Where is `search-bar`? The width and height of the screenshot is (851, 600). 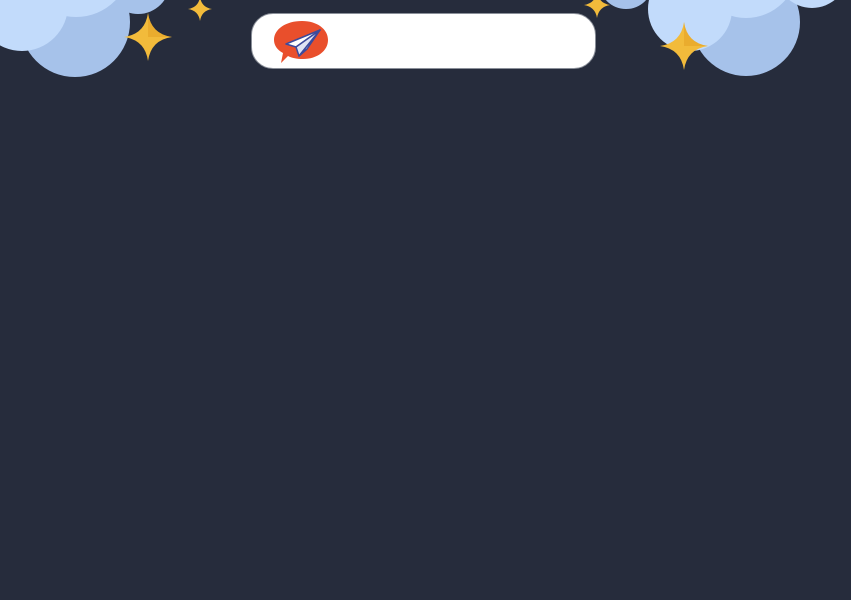 search-bar is located at coordinates (423, 41).